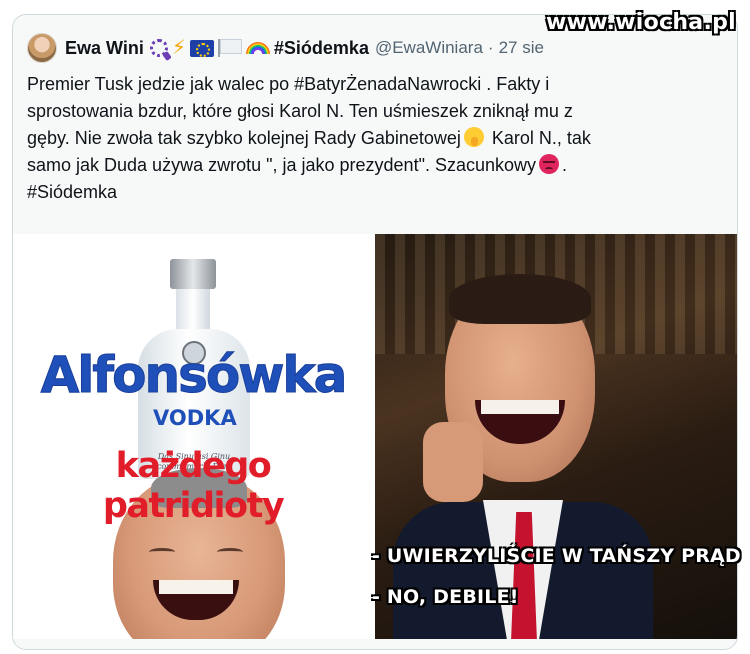 The width and height of the screenshot is (750, 654). What do you see at coordinates (538, 138) in the screenshot?
I see `tweet-text-segment: Karol N., tak` at bounding box center [538, 138].